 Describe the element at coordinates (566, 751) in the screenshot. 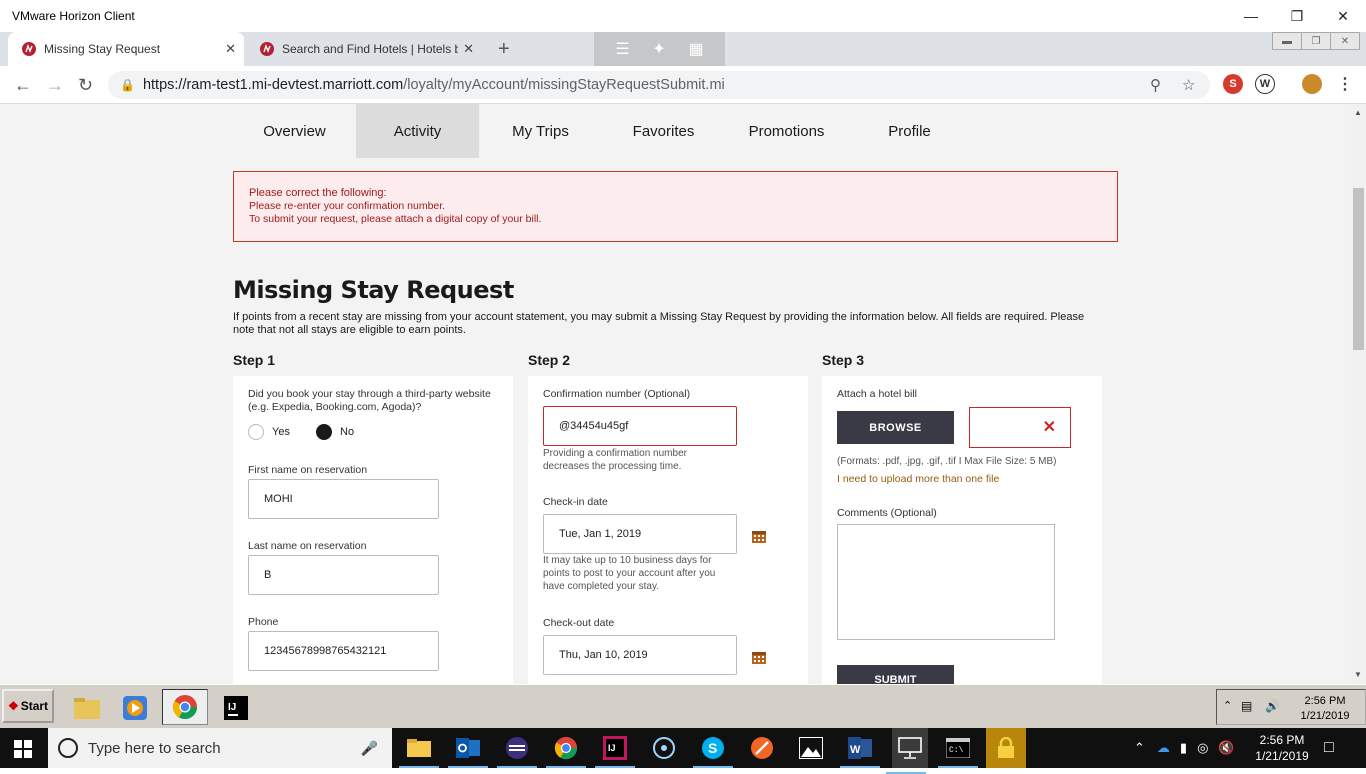

I see `chrome-icon` at that location.